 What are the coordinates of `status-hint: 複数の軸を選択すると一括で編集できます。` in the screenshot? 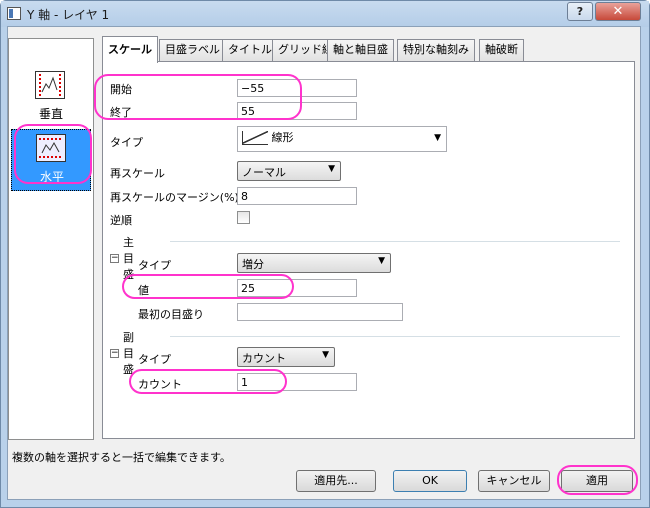 It's located at (121, 457).